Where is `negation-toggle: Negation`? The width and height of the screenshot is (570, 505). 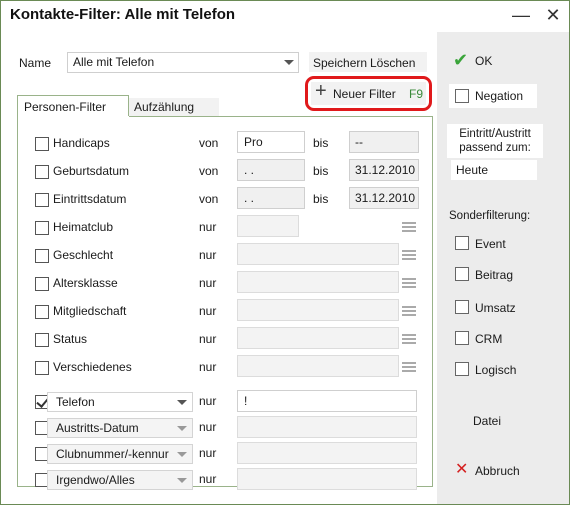
negation-toggle: Negation is located at coordinates (493, 96).